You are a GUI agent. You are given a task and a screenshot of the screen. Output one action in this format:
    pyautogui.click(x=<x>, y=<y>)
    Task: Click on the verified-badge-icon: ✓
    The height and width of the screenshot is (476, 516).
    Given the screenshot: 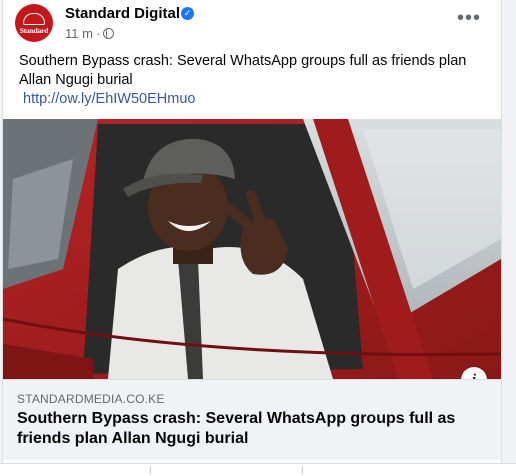 What is the action you would take?
    pyautogui.click(x=187, y=13)
    